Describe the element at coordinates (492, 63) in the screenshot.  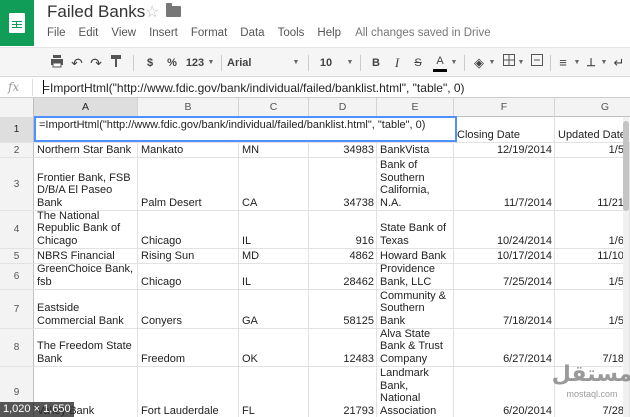
I see `fill-color-dropdown-icon: ▼` at that location.